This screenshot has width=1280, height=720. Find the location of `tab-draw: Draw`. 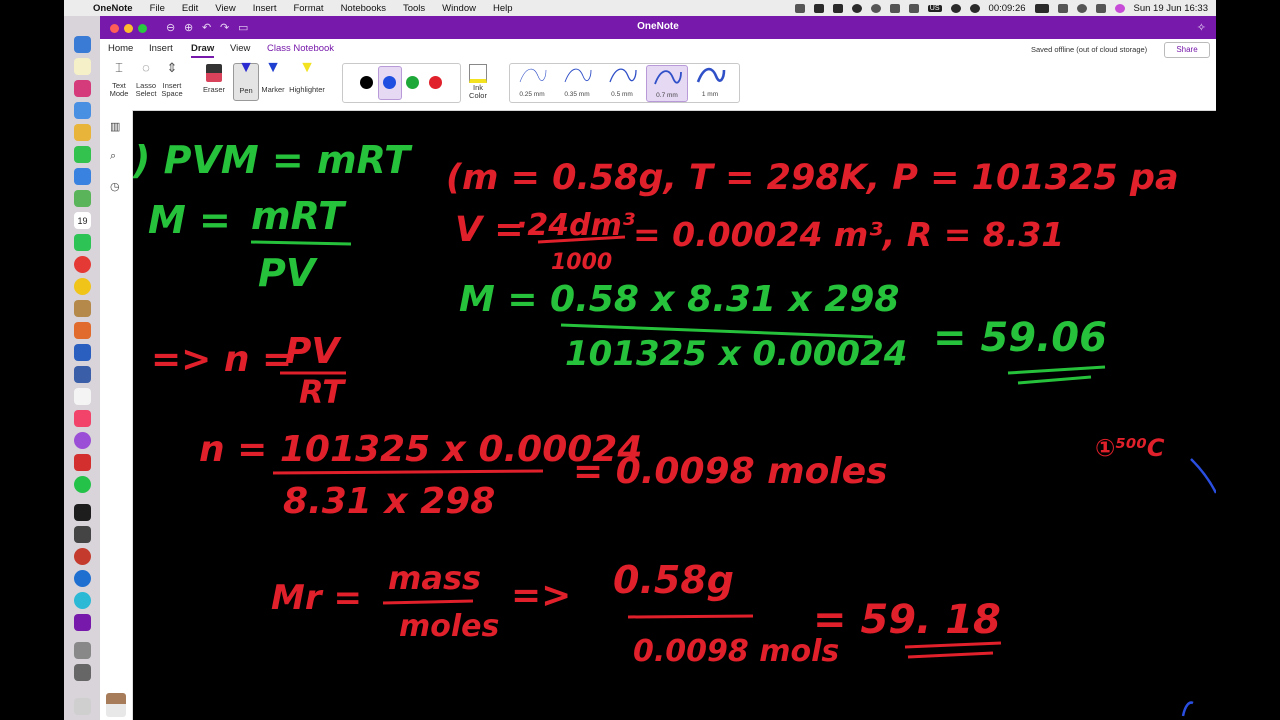

tab-draw: Draw is located at coordinates (203, 50).